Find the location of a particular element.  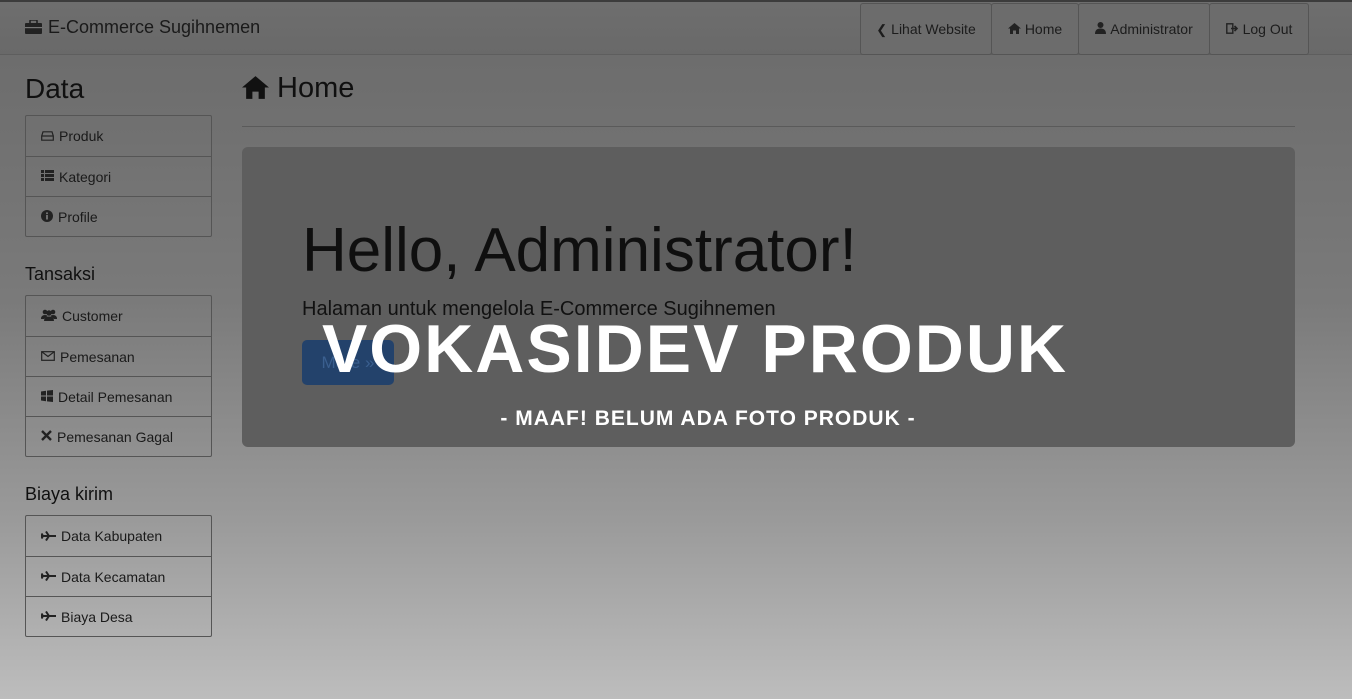

sidebar-heading-biaya-kirim: Biaya kirim is located at coordinates (69, 494).